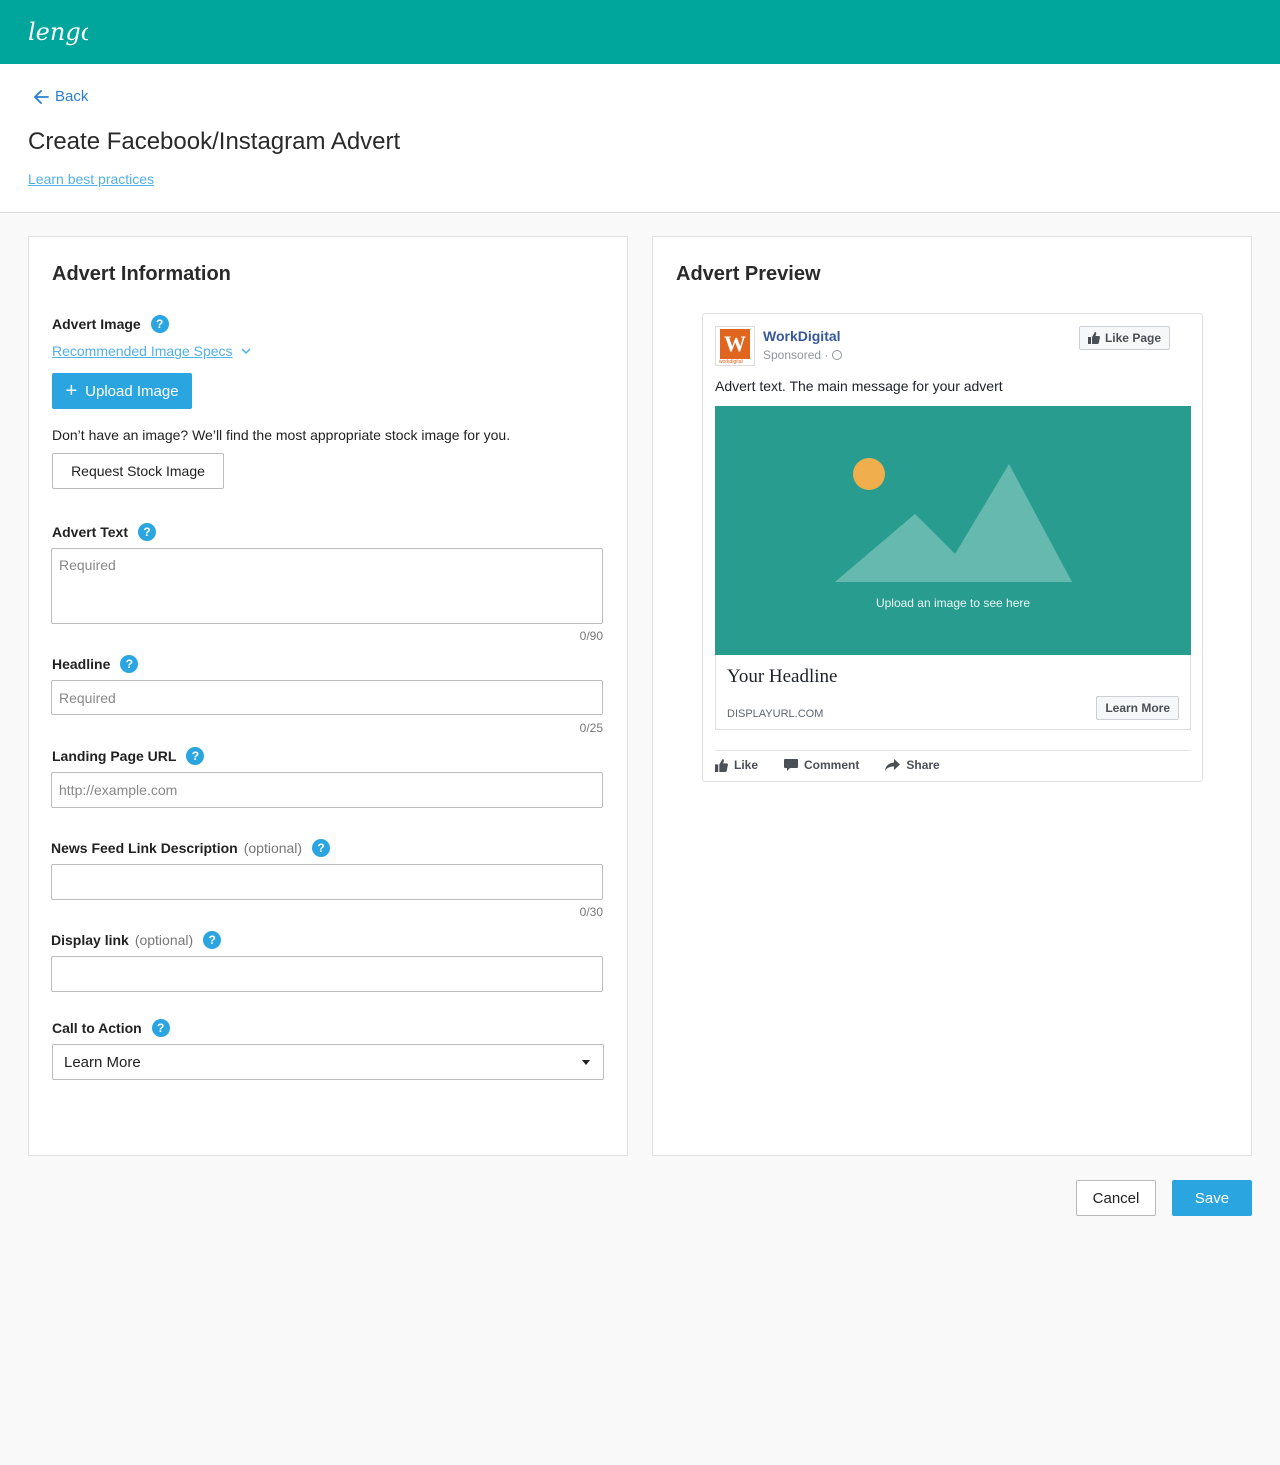 The width and height of the screenshot is (1280, 1465). What do you see at coordinates (821, 765) in the screenshot?
I see `comment-action: Comment` at bounding box center [821, 765].